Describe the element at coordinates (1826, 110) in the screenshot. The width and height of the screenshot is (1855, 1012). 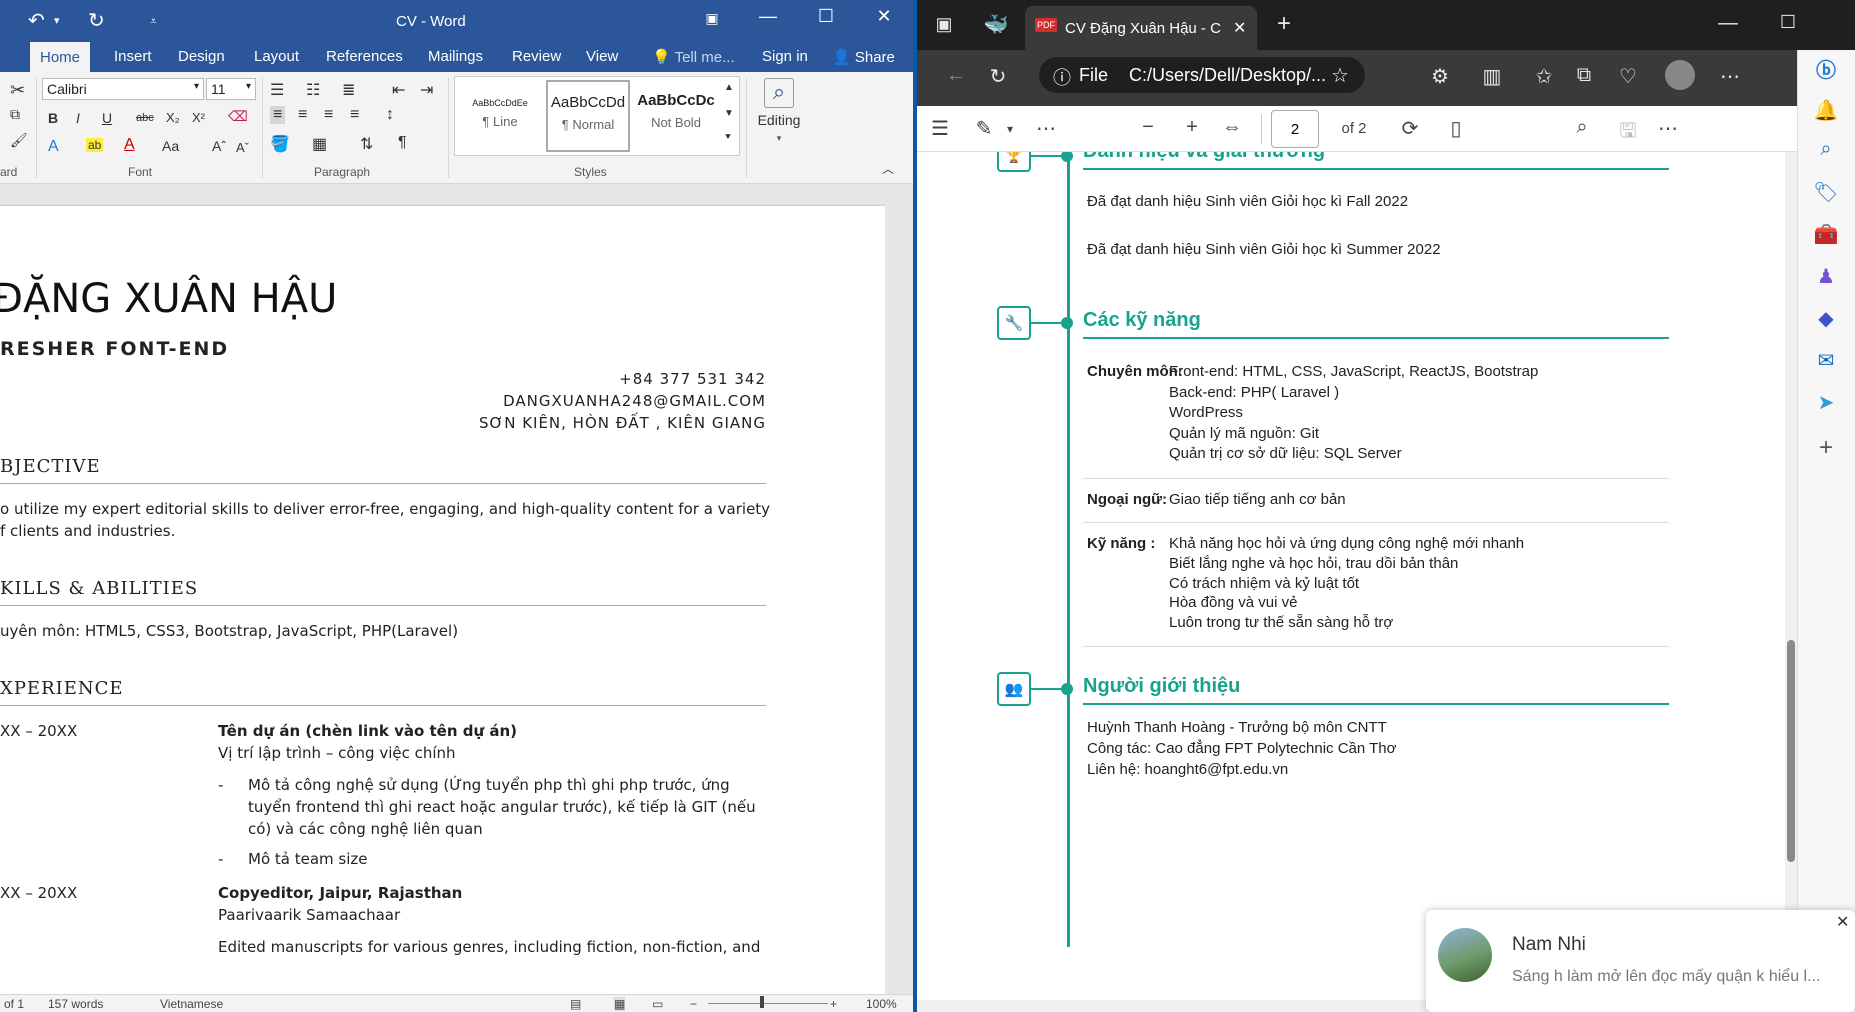
I see `notifications-icon: 🔔` at that location.